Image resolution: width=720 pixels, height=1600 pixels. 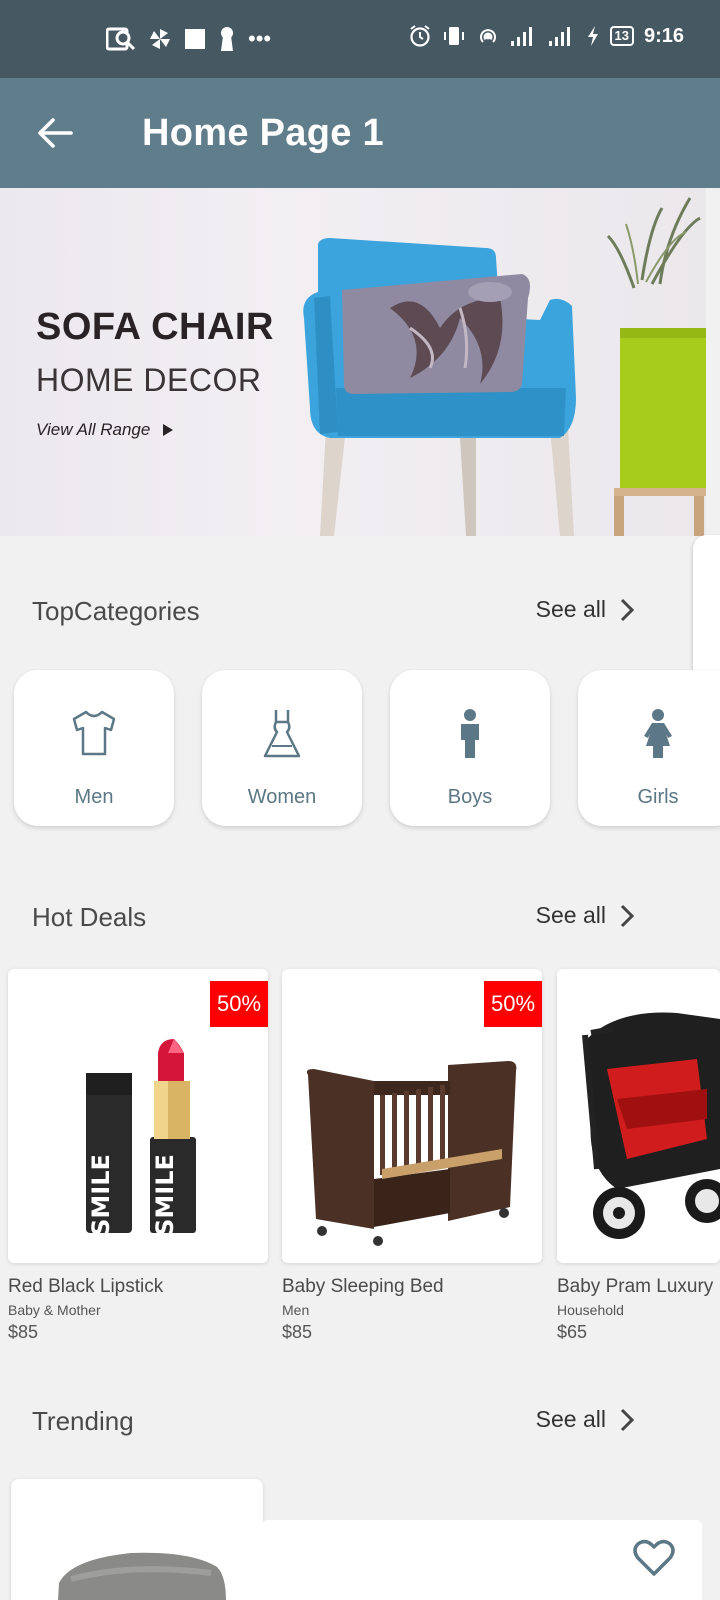 I want to click on pram-image, so click(x=651, y=1125).